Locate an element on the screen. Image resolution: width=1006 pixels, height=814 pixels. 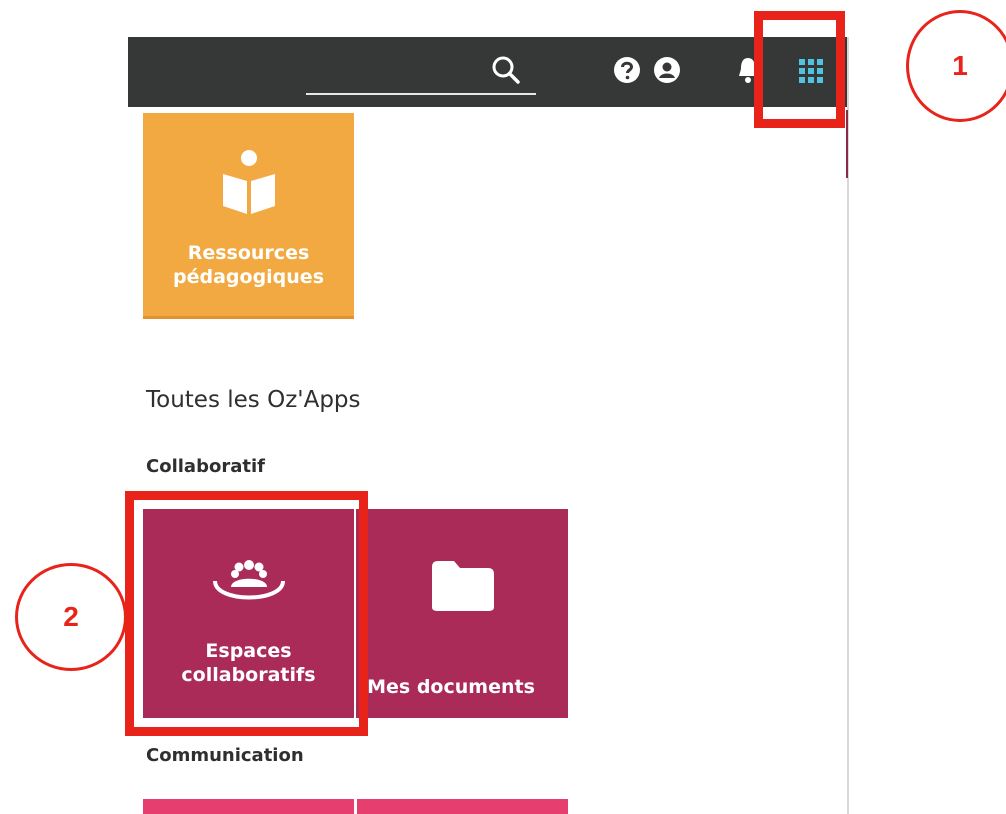
search-input is located at coordinates (421, 94).